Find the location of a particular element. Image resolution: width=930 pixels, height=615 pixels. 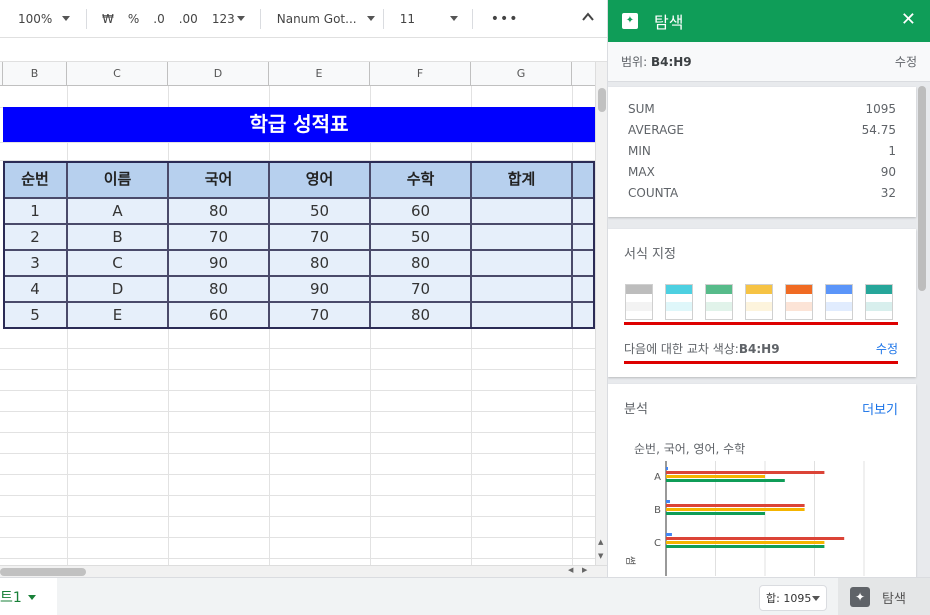

range-edit-link: 수정 is located at coordinates (906, 61).